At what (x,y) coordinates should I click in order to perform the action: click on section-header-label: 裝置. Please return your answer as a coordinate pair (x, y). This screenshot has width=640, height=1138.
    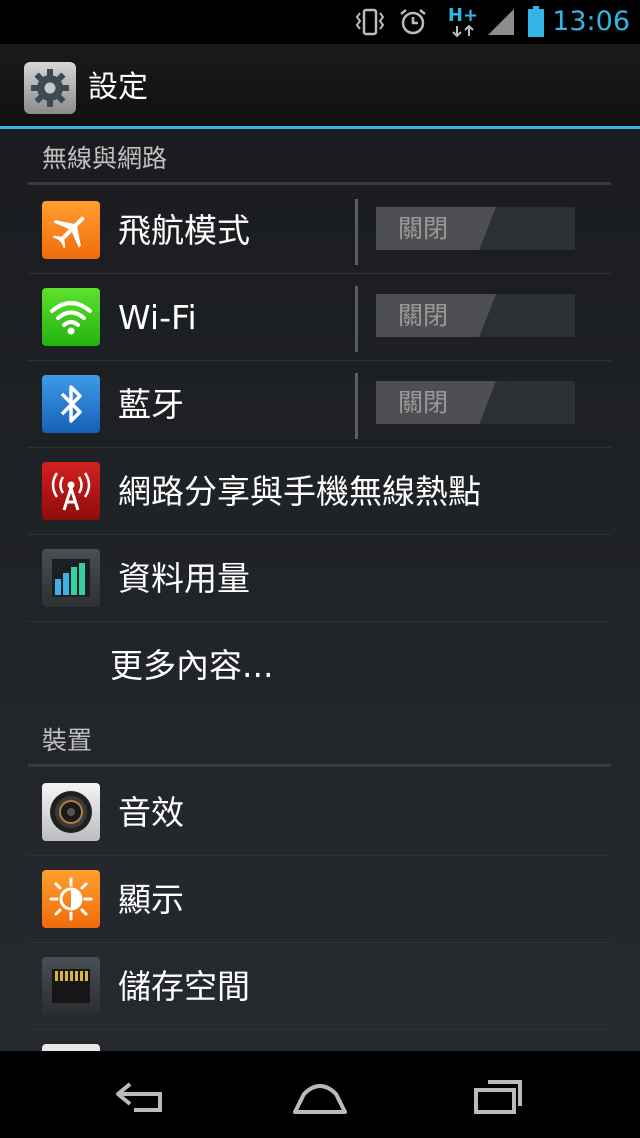
    Looking at the image, I should click on (67, 740).